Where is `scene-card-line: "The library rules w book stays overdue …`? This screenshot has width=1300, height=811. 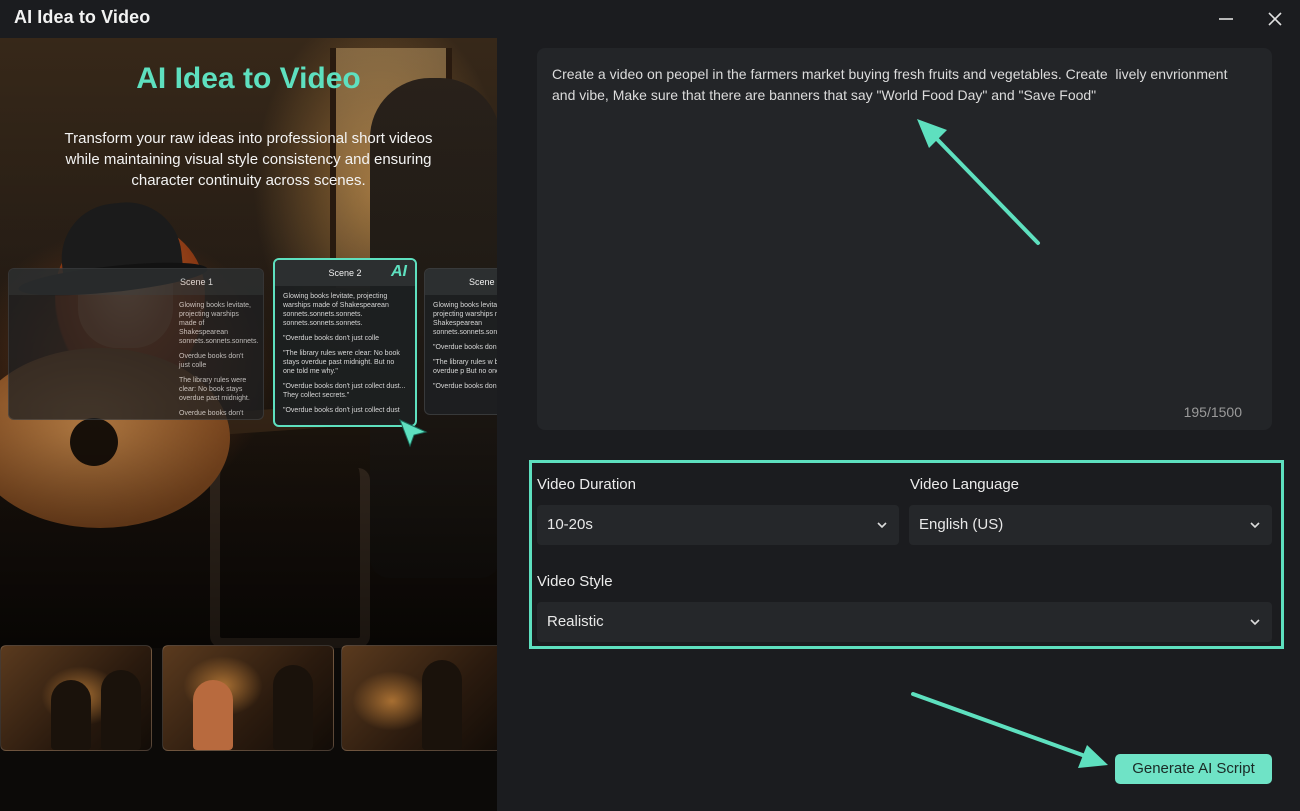
scene-card-line: "The library rules w book stays overdue … is located at coordinates (465, 367).